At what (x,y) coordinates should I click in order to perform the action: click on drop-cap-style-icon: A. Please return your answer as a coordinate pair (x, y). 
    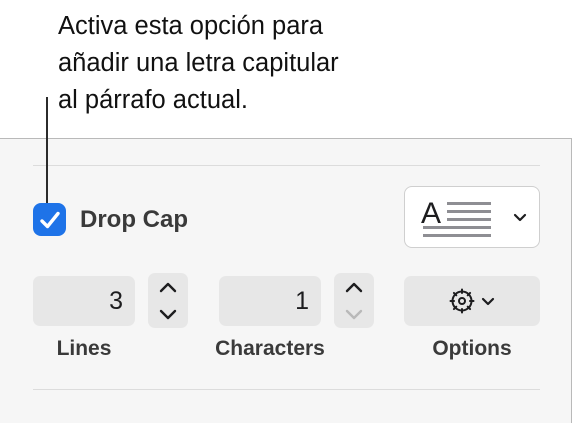
    Looking at the image, I should click on (456, 217).